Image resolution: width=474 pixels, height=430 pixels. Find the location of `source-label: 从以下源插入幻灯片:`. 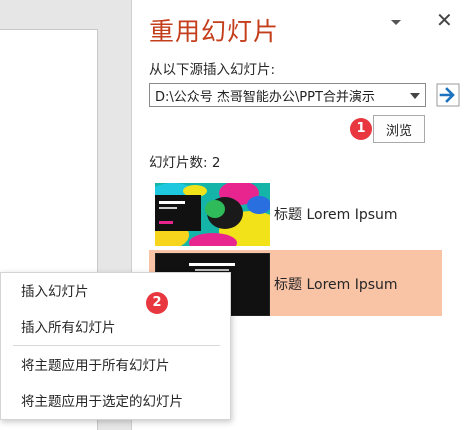

source-label: 从以下源插入幻灯片: is located at coordinates (212, 70).